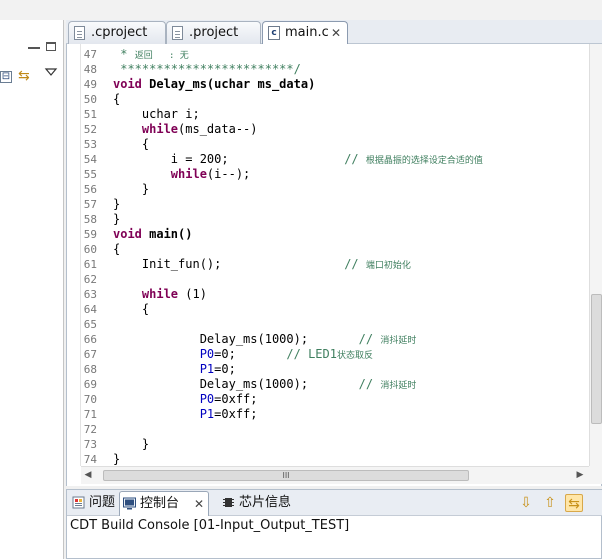  What do you see at coordinates (305, 33) in the screenshot?
I see `tab-main-c: c main.c ✕` at bounding box center [305, 33].